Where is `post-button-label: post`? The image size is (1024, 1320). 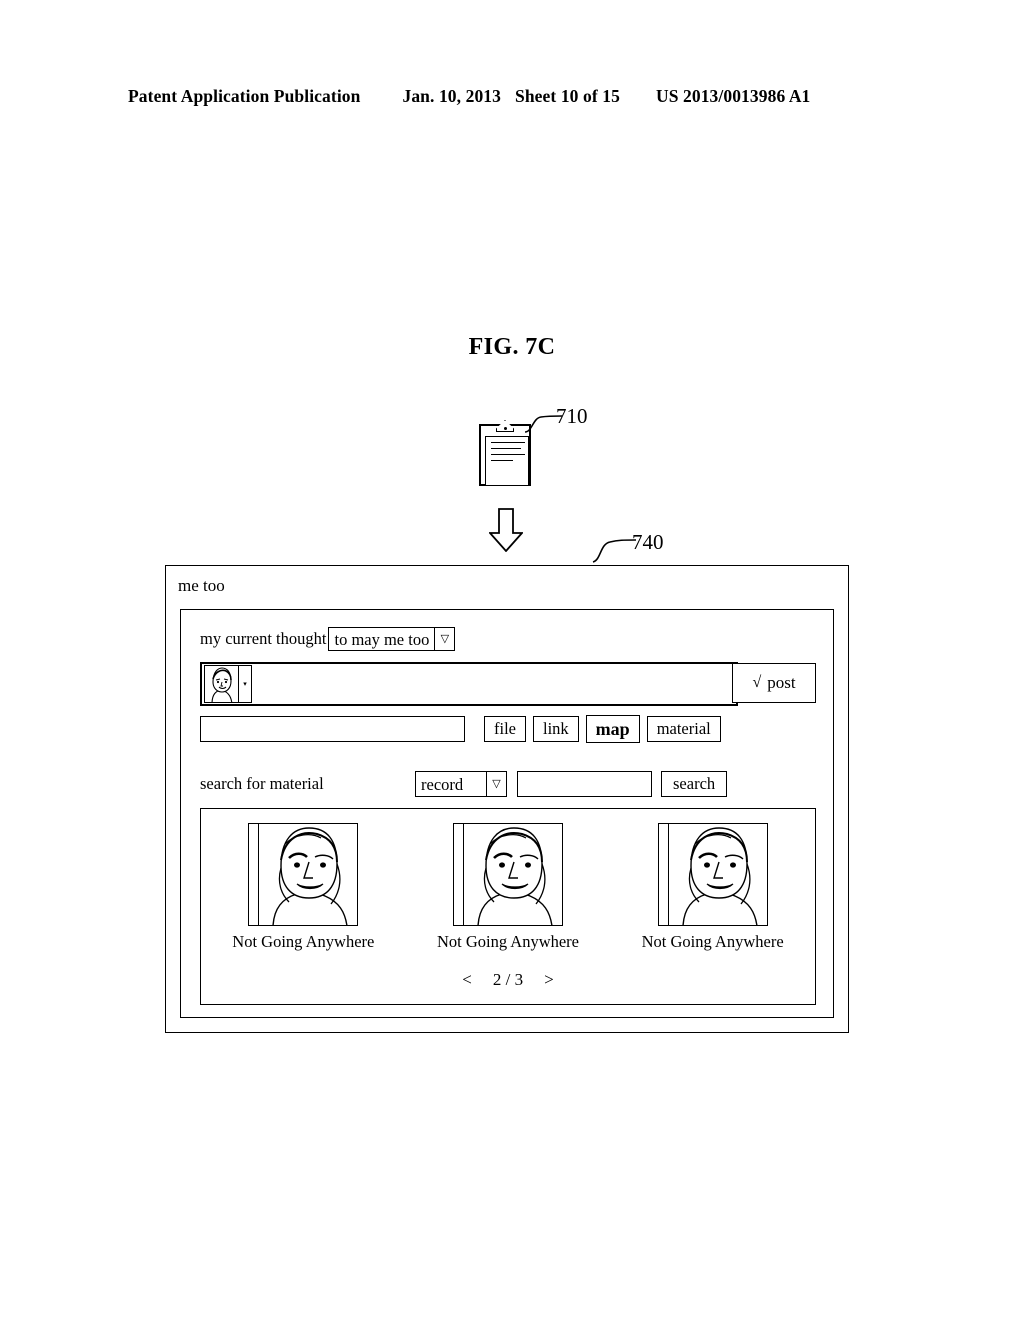
post-button-label: post is located at coordinates (781, 682).